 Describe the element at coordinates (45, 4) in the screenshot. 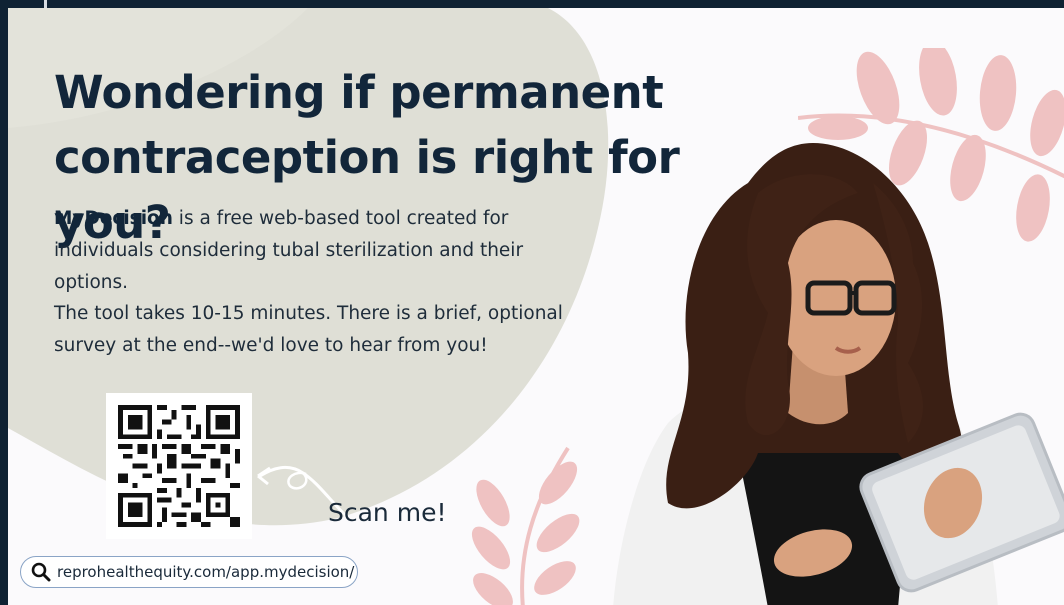

I see `divider-tick` at that location.